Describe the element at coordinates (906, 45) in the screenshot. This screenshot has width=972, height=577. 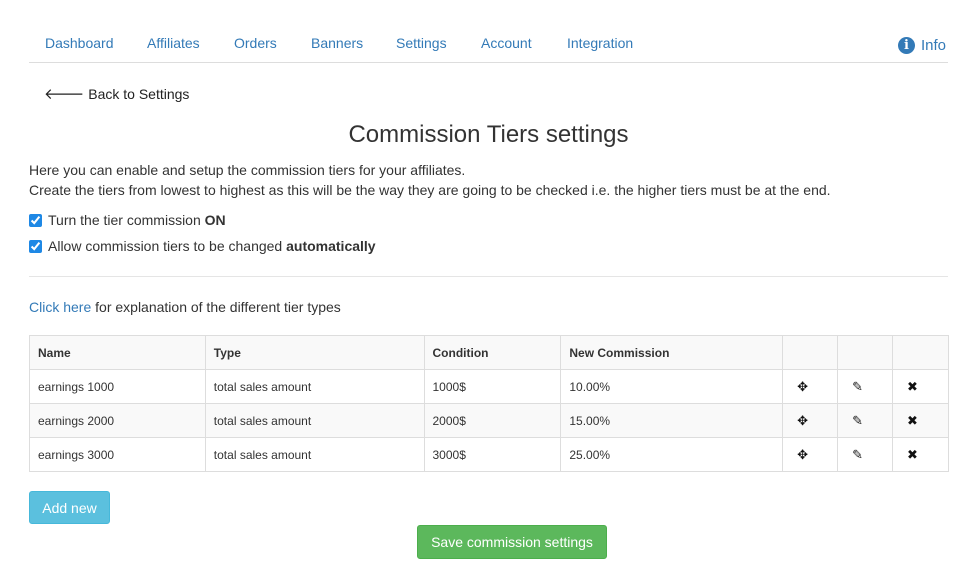
I see `info-icon: i` at that location.